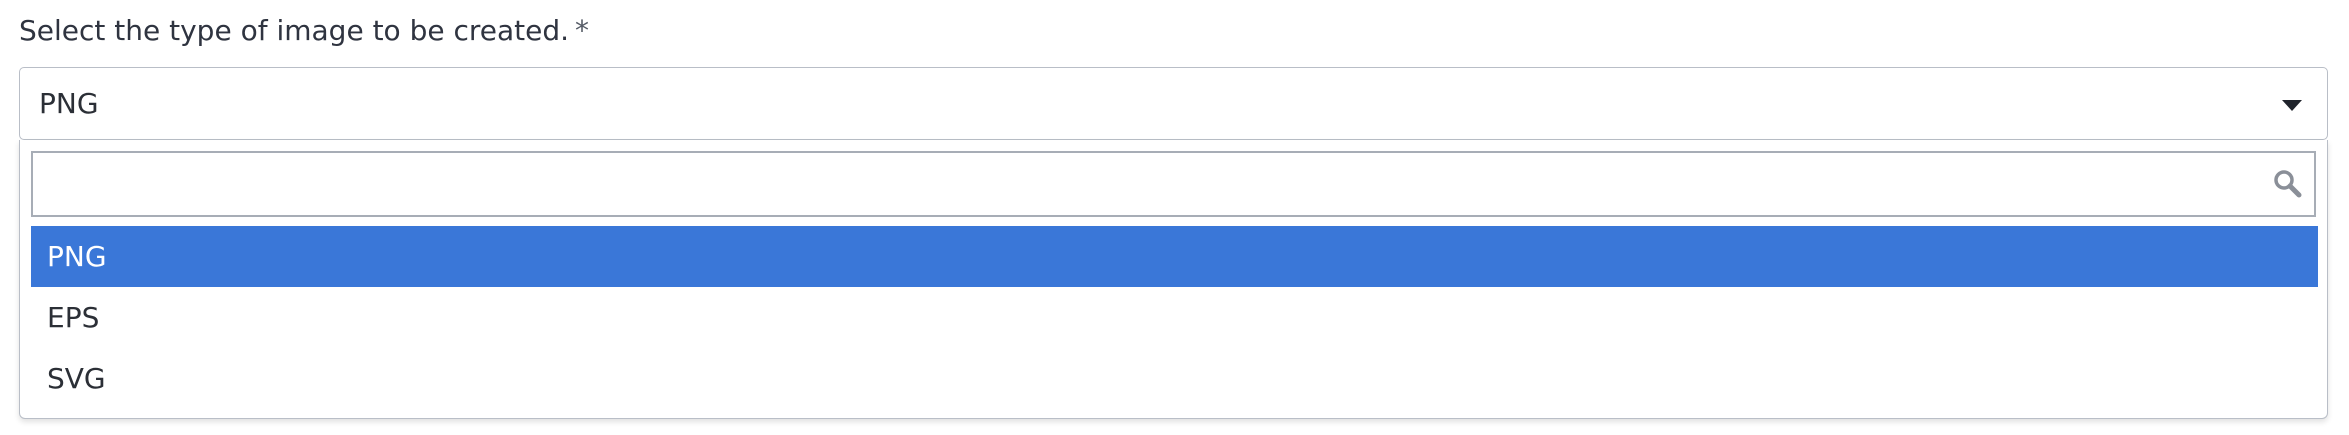 This screenshot has height=435, width=2349. I want to click on option-svg: SVG, so click(1174, 378).